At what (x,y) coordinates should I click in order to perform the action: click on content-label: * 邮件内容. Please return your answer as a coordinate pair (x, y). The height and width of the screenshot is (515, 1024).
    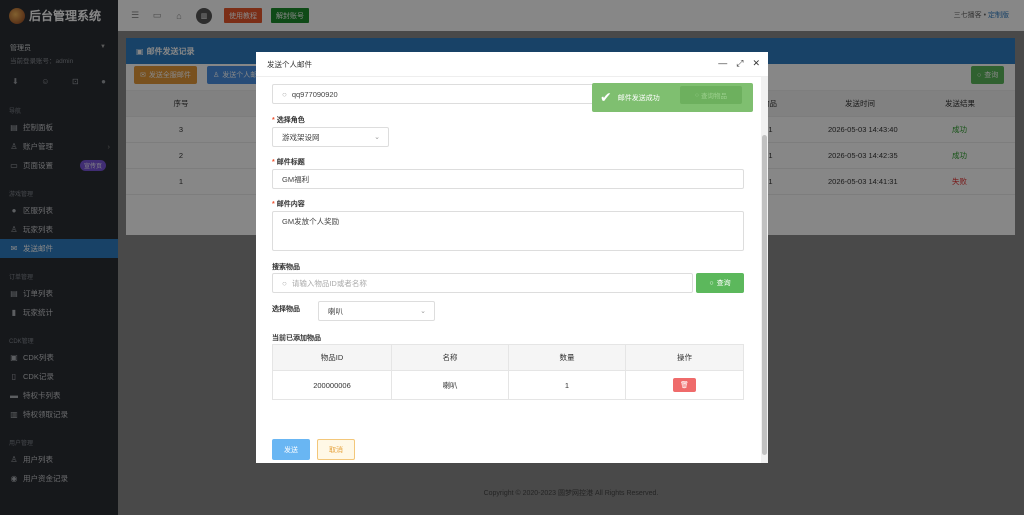
    Looking at the image, I should click on (288, 204).